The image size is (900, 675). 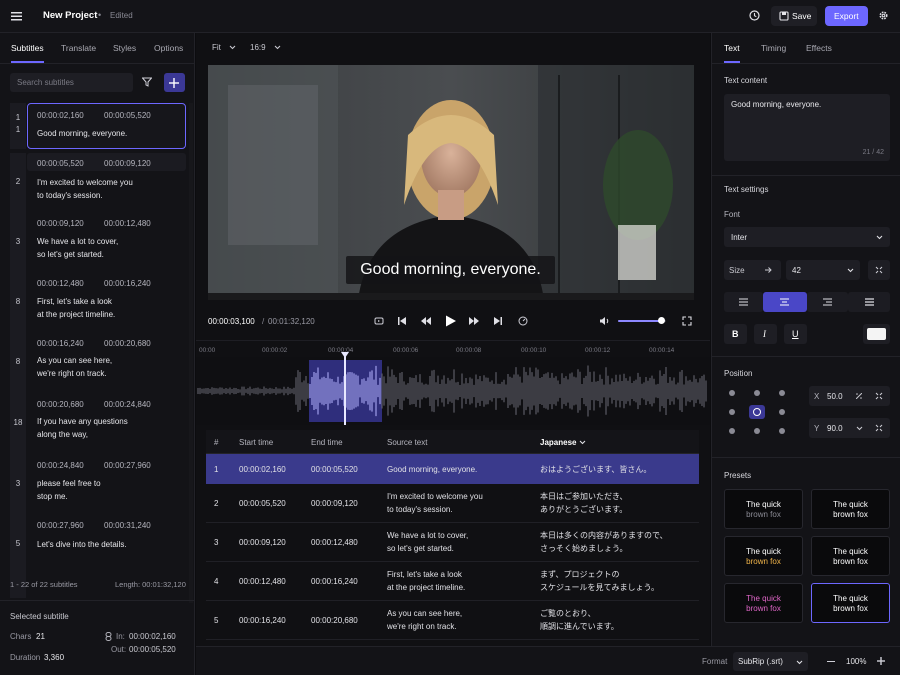 I want to click on anchor-selected, so click(x=757, y=412).